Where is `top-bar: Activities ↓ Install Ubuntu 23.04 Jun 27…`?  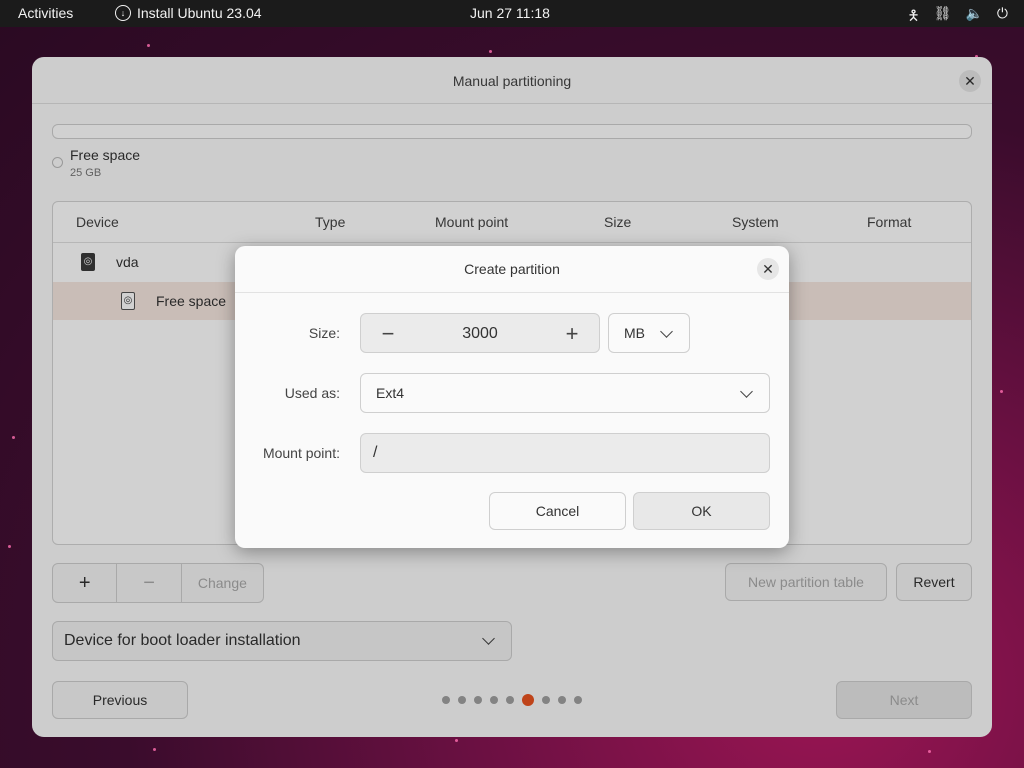
top-bar: Activities ↓ Install Ubuntu 23.04 Jun 27… is located at coordinates (512, 13).